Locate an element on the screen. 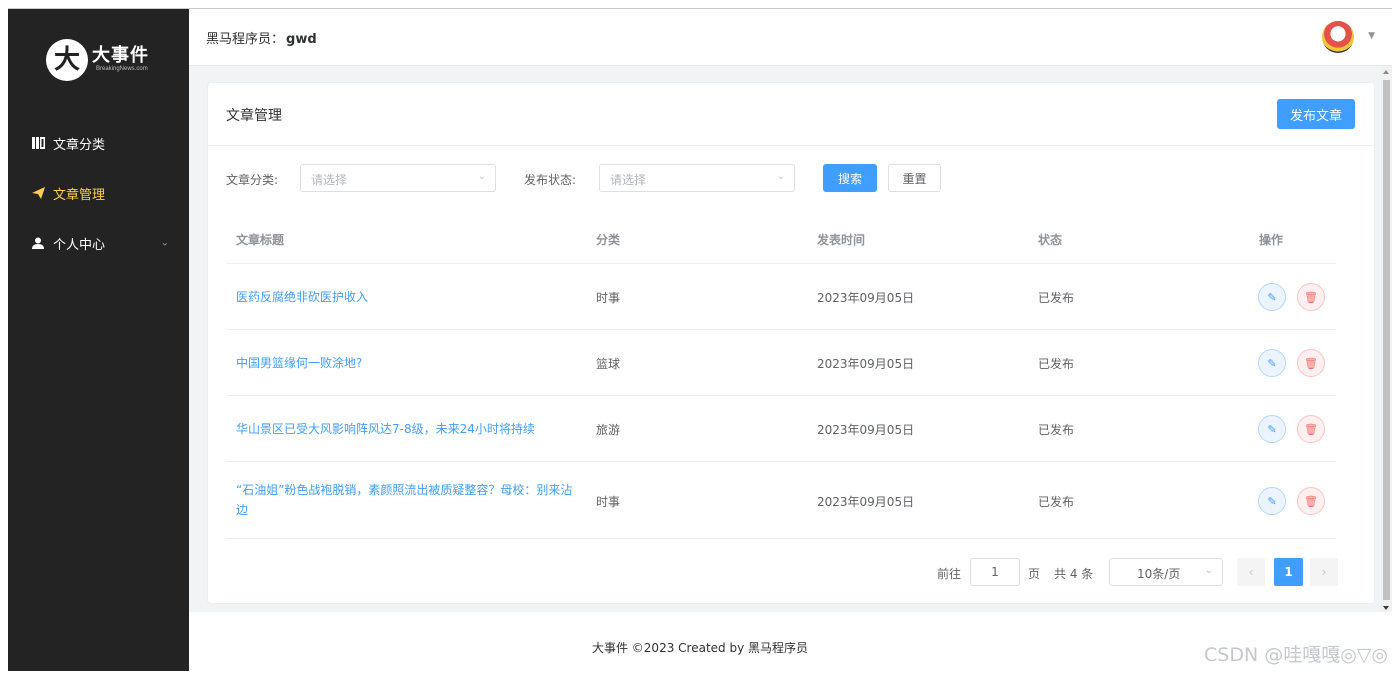  article-category: 旅游 is located at coordinates (608, 430).